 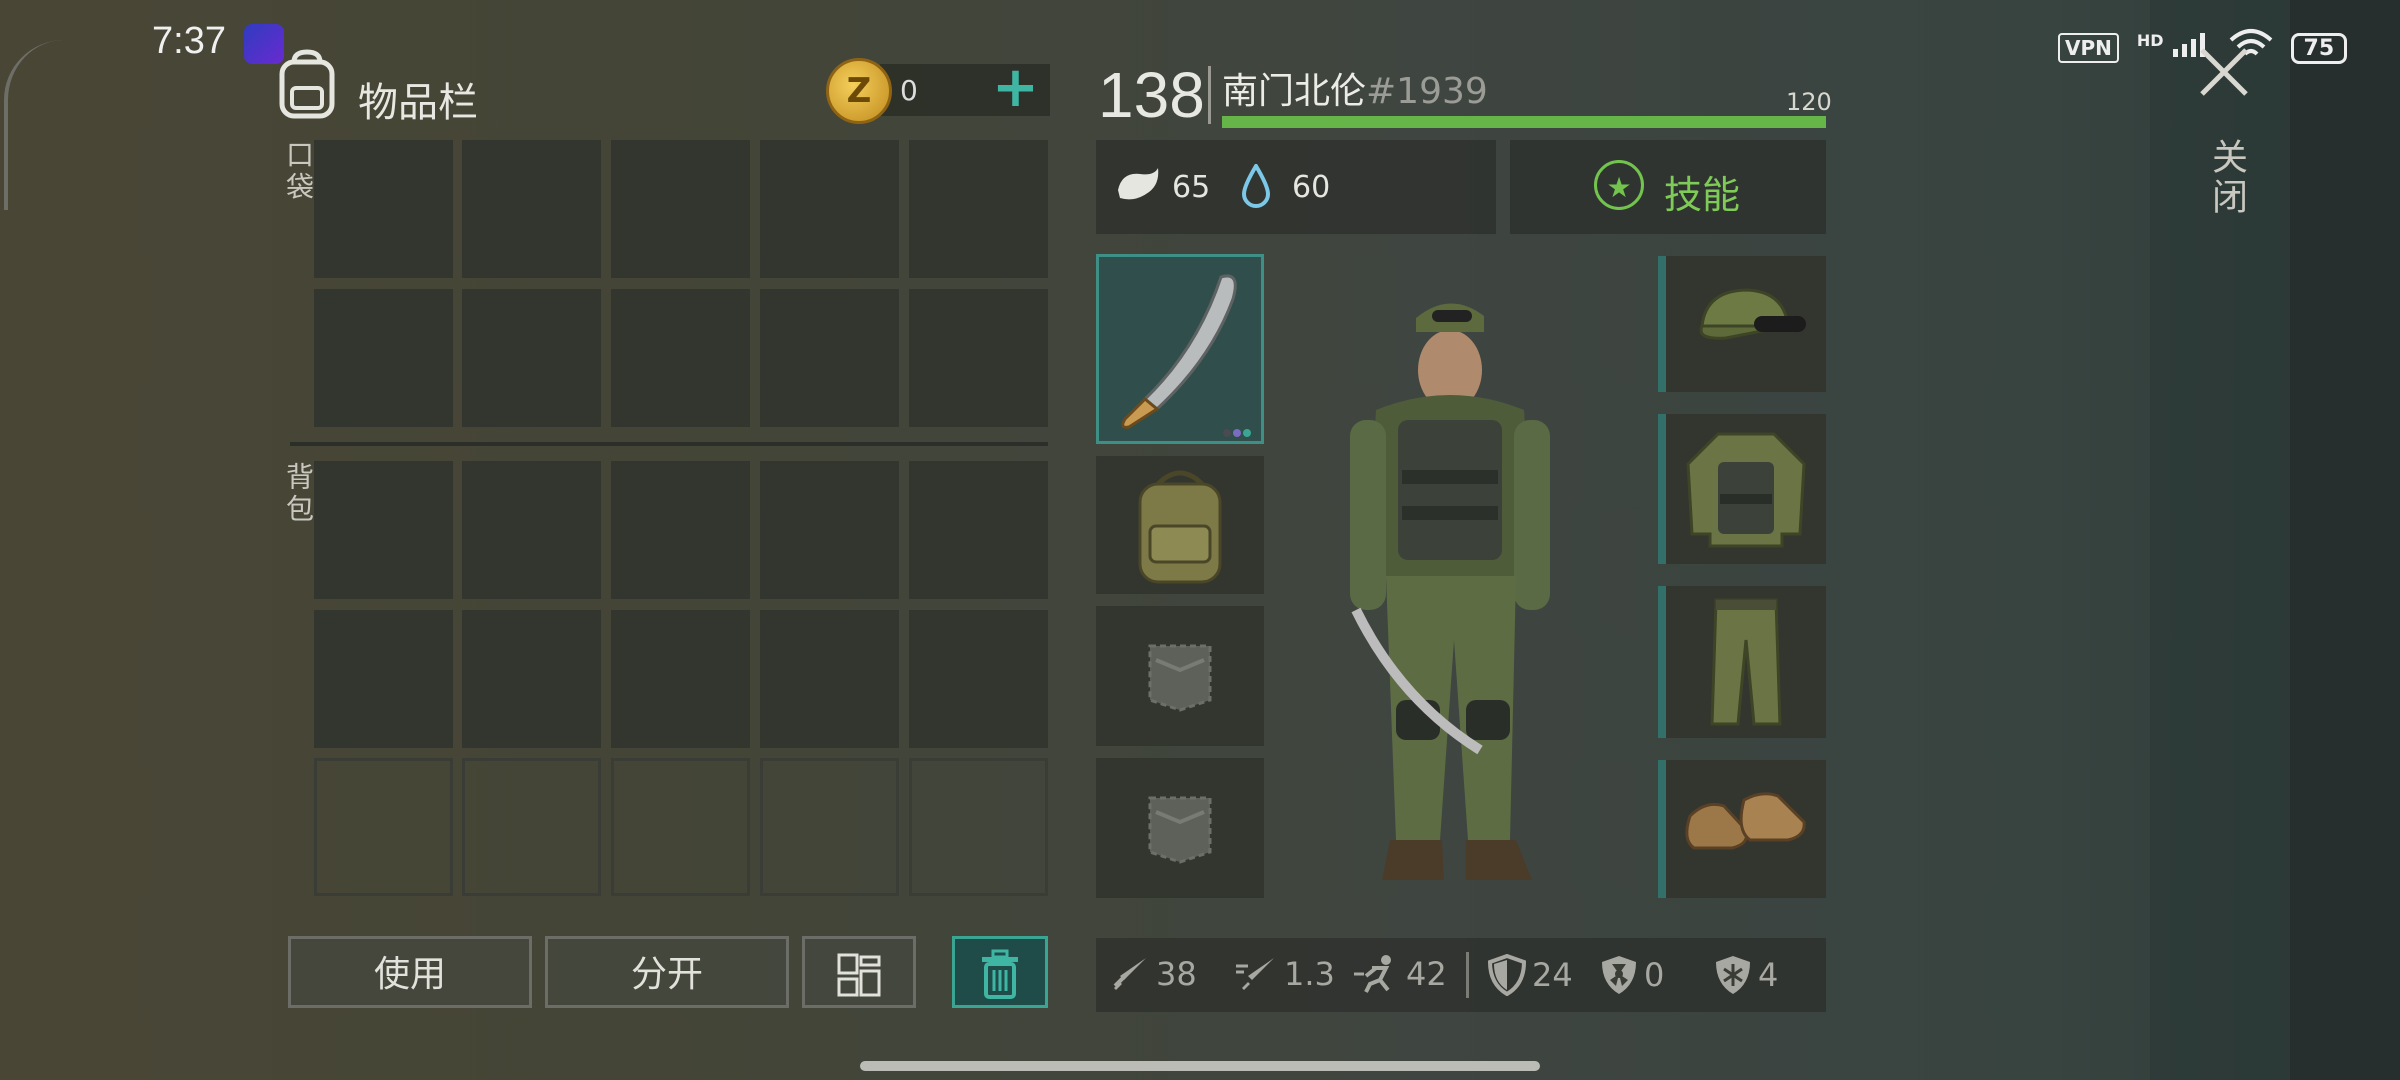 What do you see at coordinates (859, 91) in the screenshot?
I see `coin-icon: Z` at bounding box center [859, 91].